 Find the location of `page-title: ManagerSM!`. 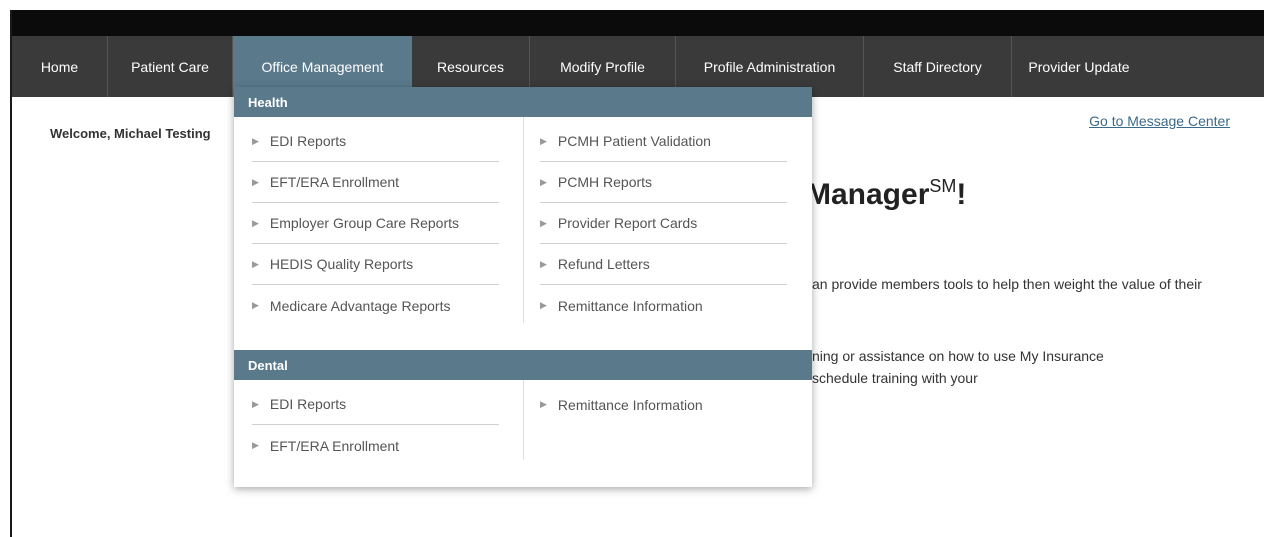

page-title: ManagerSM! is located at coordinates (886, 194).